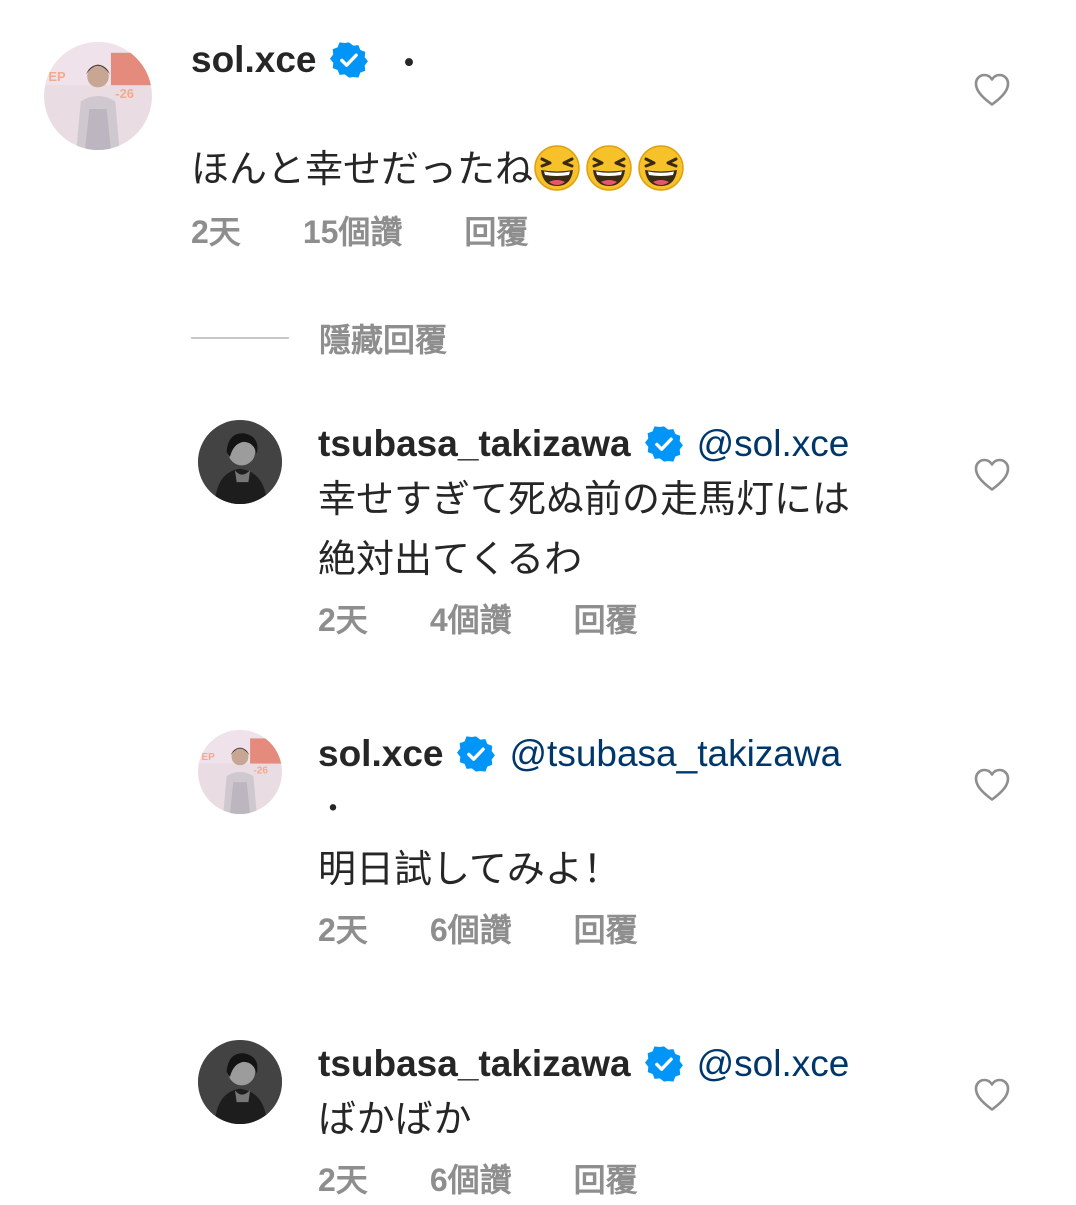 This screenshot has height=1205, width=1076. I want to click on comment-text: 幸せすぎて死ぬ前の走馬灯には 絶対出てくるわ, so click(584, 530).